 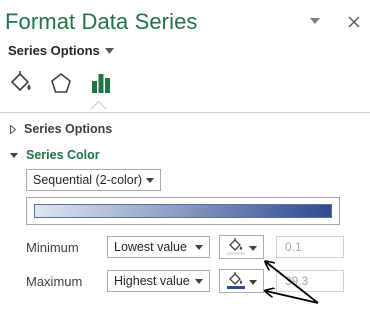 I want to click on maximum-color-swatch, so click(x=236, y=287).